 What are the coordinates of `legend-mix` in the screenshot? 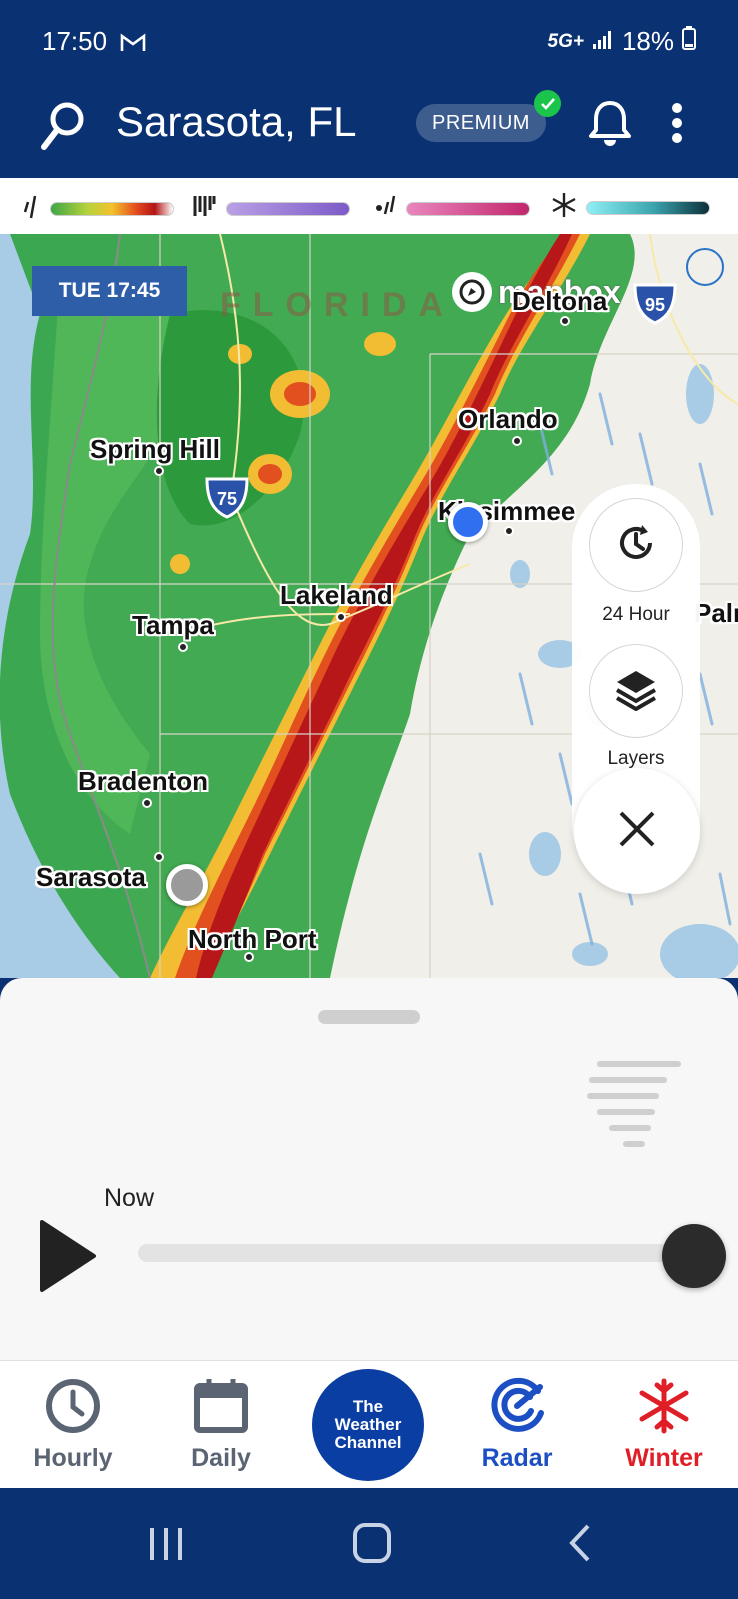 It's located at (271, 208).